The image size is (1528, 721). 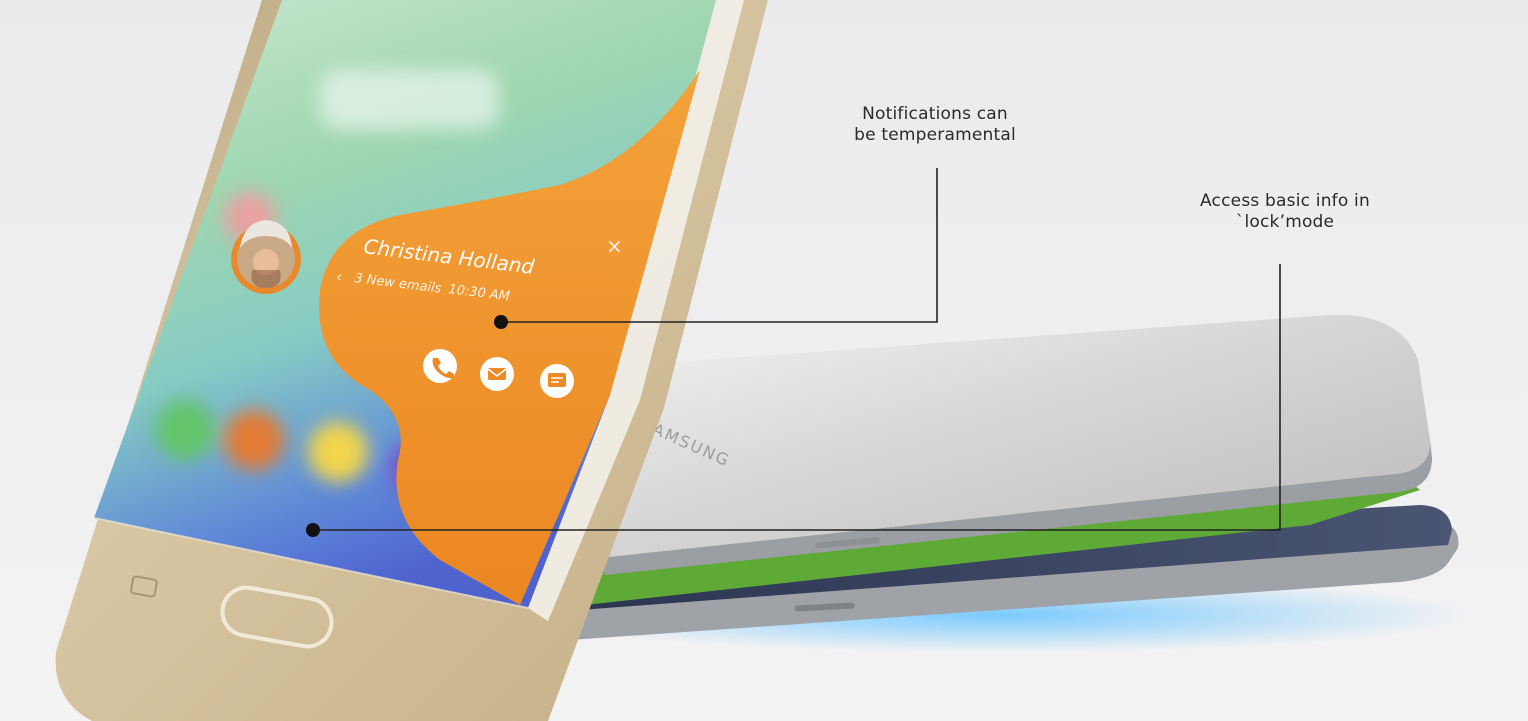 I want to click on lock-mode-callout: Access basic info in `lock’mode, so click(x=1285, y=212).